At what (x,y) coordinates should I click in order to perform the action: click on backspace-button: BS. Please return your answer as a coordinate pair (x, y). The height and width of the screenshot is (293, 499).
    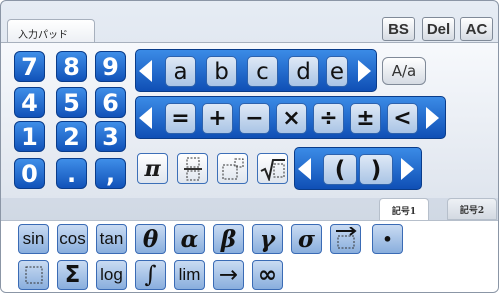
    Looking at the image, I should click on (398, 29).